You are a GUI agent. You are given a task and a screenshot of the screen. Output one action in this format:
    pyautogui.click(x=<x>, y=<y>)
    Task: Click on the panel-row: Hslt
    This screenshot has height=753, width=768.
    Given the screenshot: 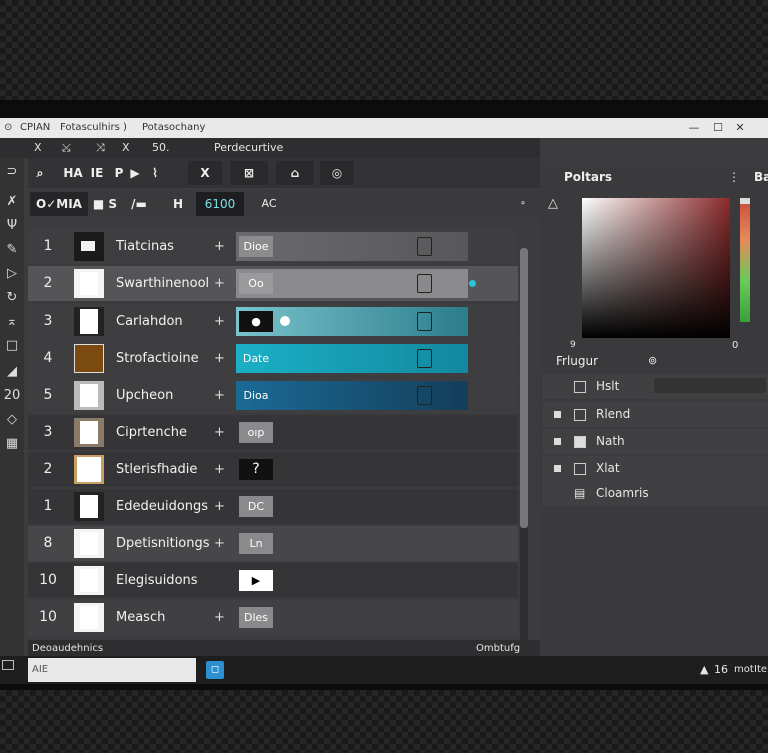 What is the action you would take?
    pyautogui.click(x=655, y=386)
    